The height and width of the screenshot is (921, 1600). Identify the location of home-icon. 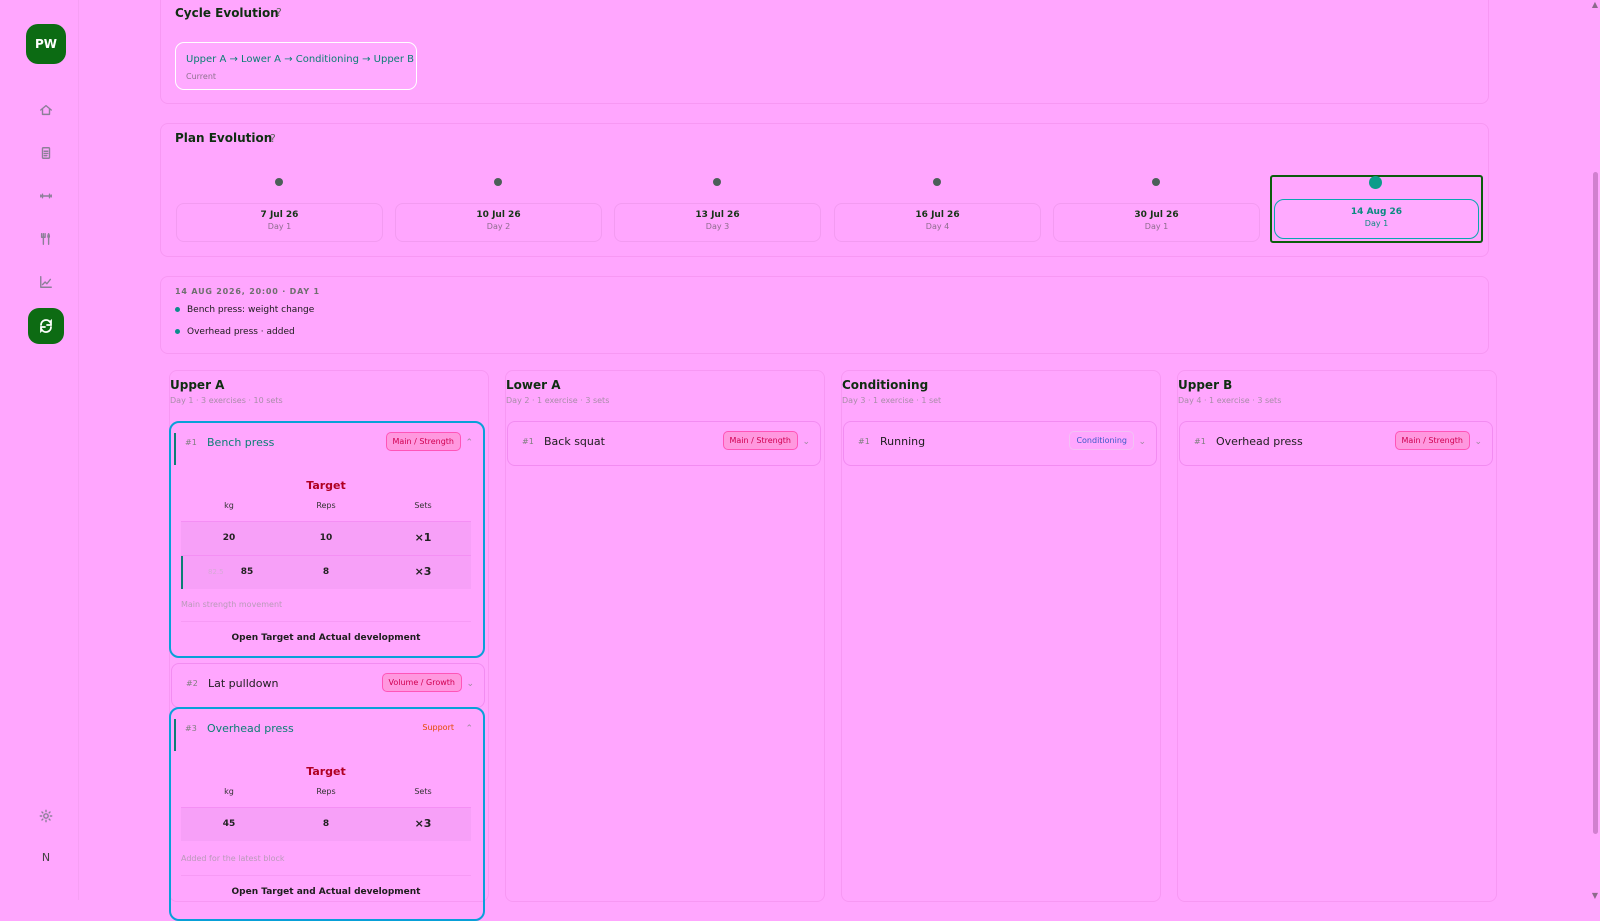
(46, 110).